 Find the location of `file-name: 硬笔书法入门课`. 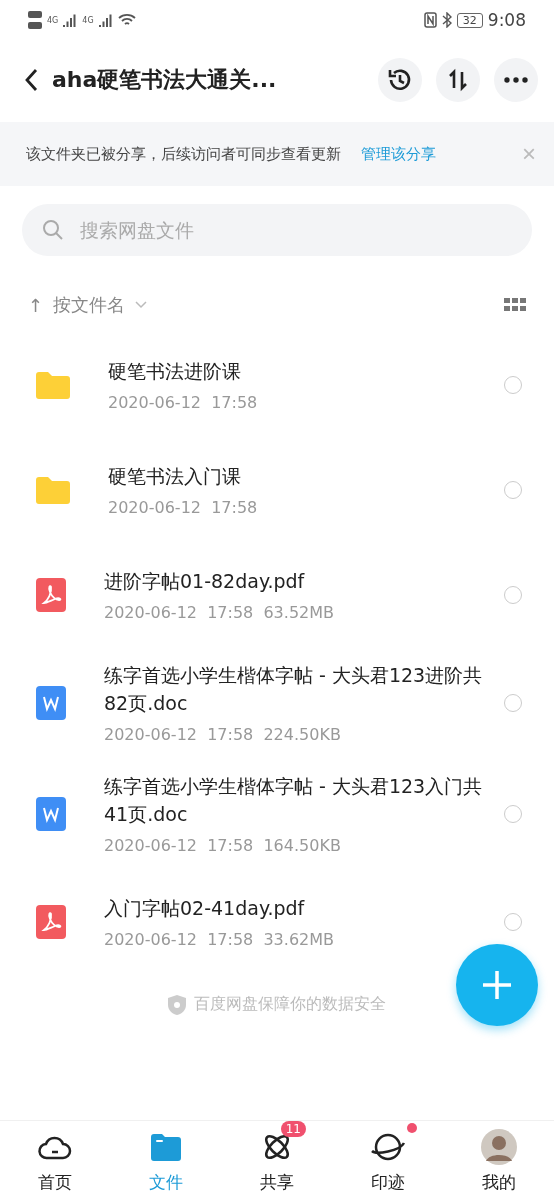

file-name: 硬笔书法入门课 is located at coordinates (175, 476).